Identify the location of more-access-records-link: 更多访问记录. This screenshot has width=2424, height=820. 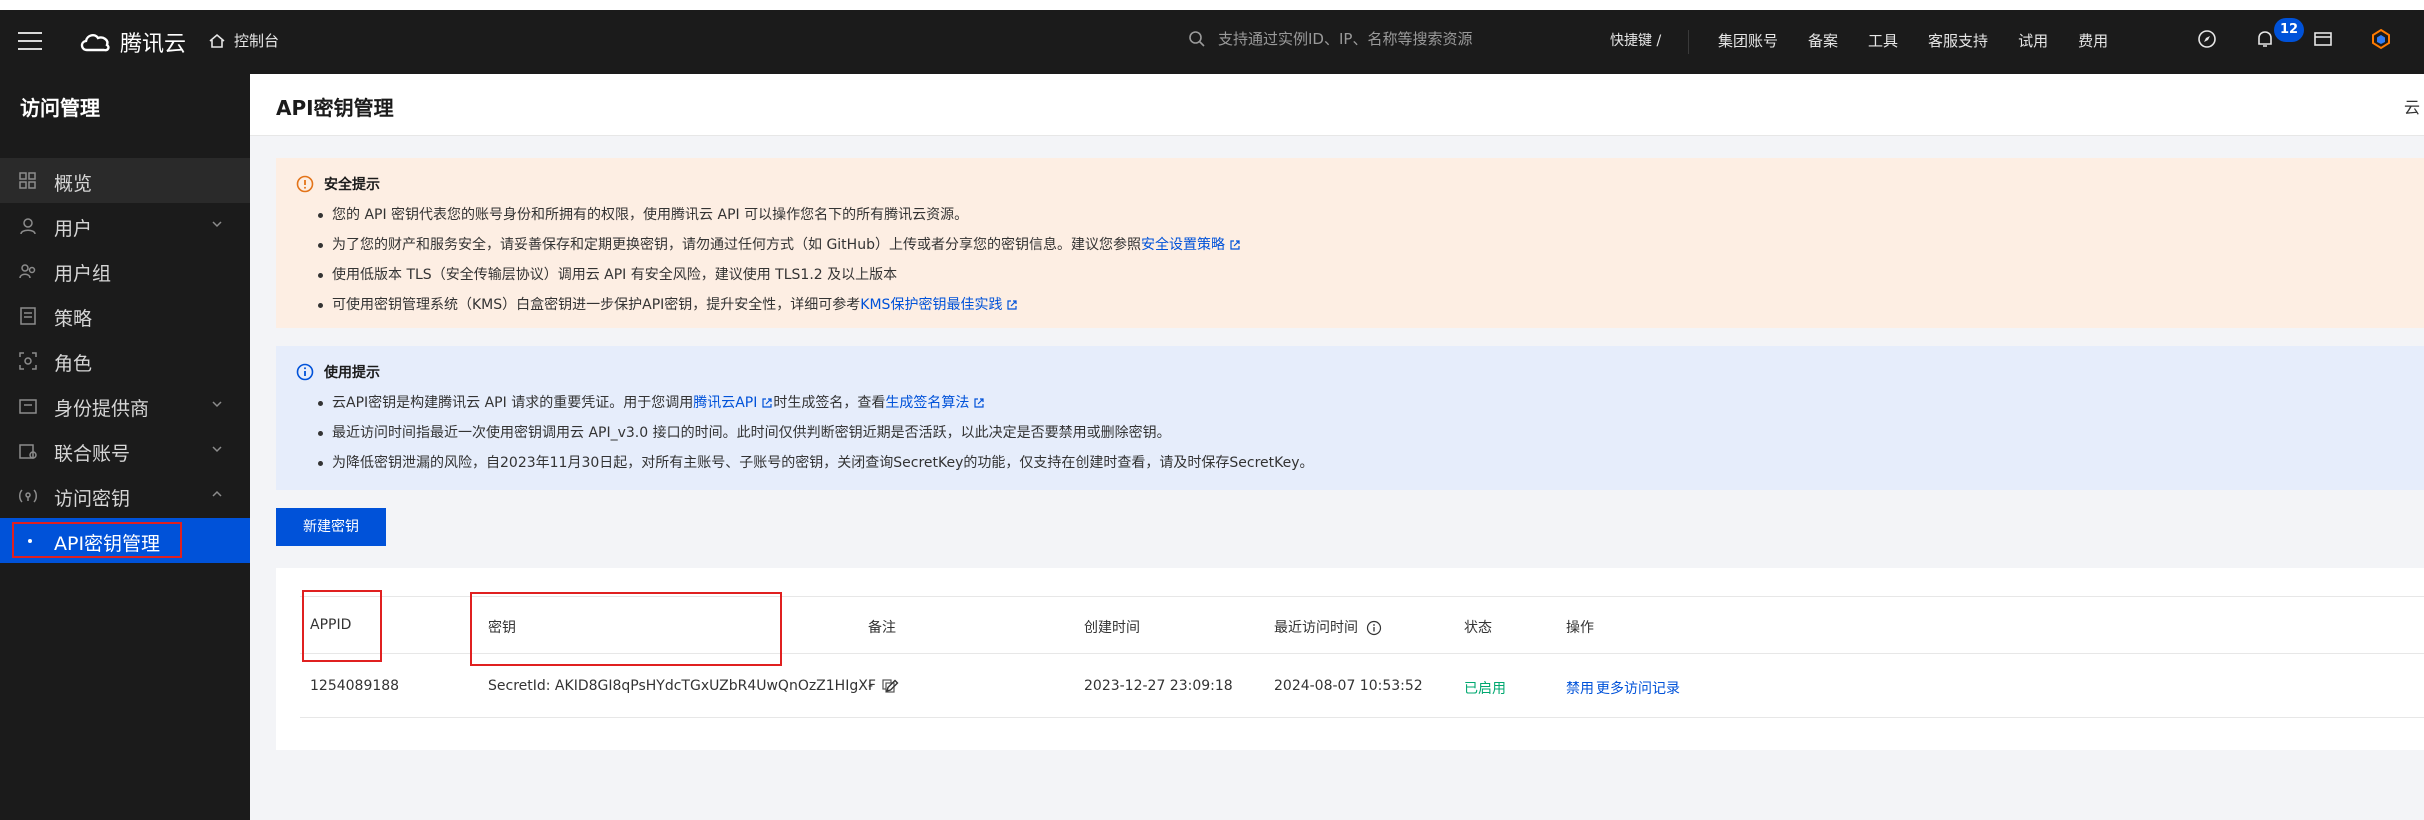
(1638, 688).